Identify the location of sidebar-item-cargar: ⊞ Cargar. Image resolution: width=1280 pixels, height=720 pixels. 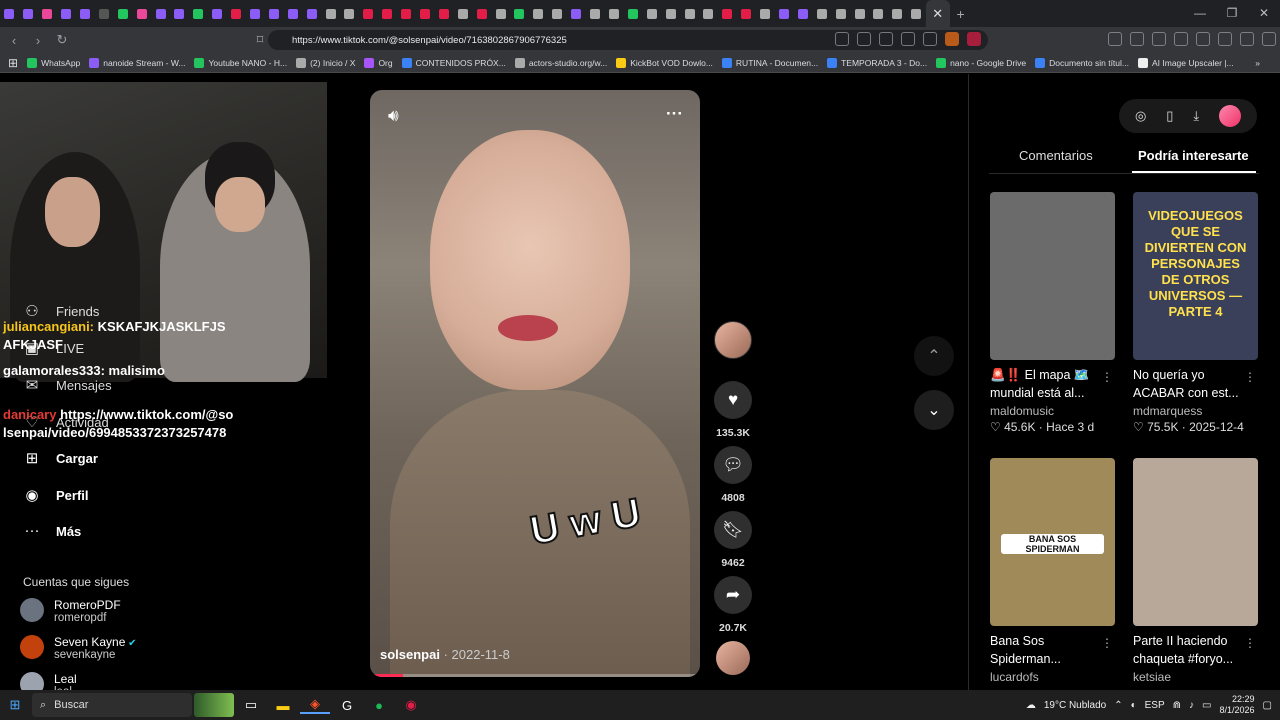
(60, 458).